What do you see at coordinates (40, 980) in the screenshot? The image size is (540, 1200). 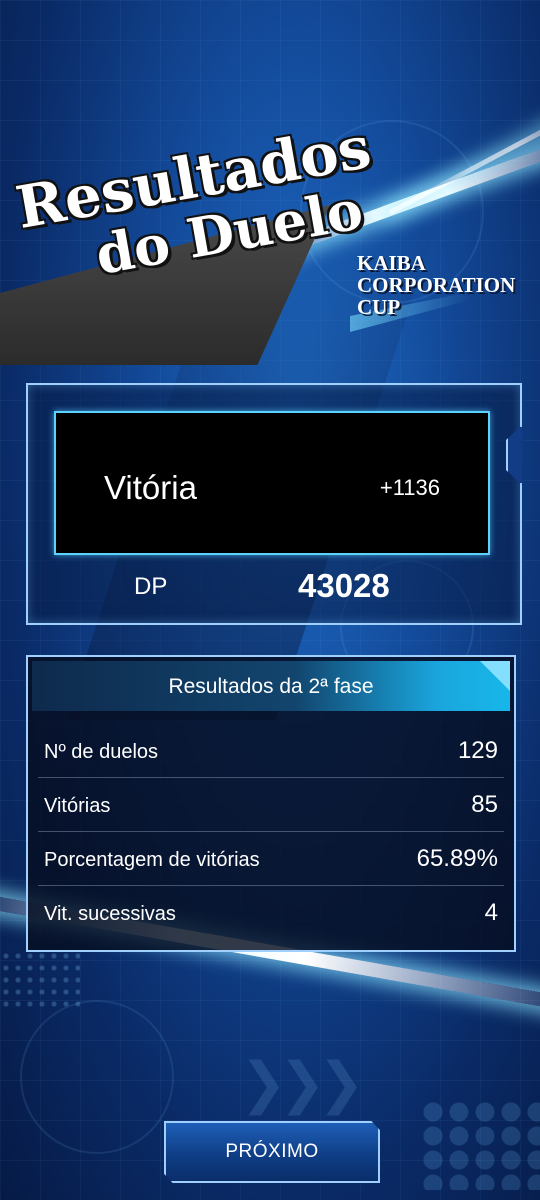 I see `deco-dots` at bounding box center [40, 980].